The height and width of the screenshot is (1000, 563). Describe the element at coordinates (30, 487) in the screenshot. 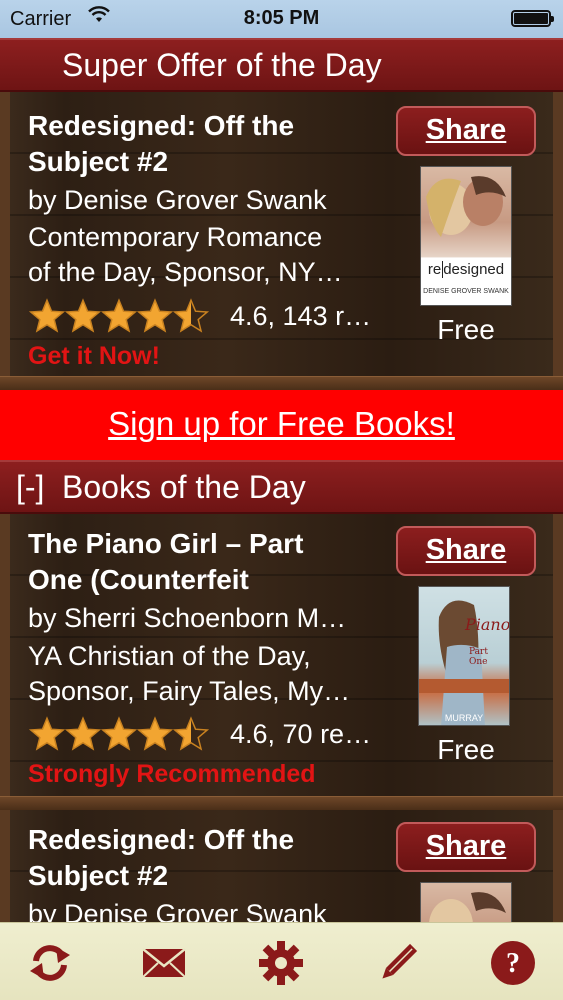

I see `collapse-toggle: [-]` at that location.